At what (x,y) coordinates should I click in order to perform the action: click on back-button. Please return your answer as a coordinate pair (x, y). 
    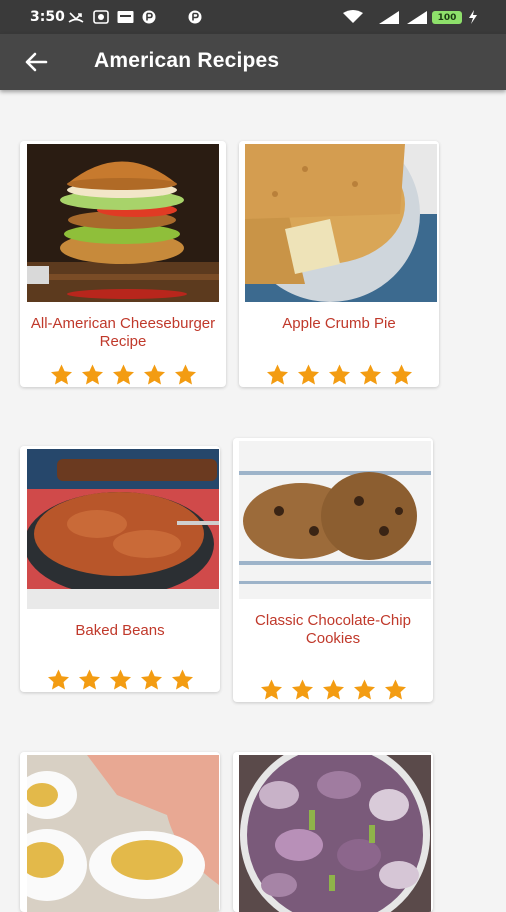
    Looking at the image, I should click on (36, 62).